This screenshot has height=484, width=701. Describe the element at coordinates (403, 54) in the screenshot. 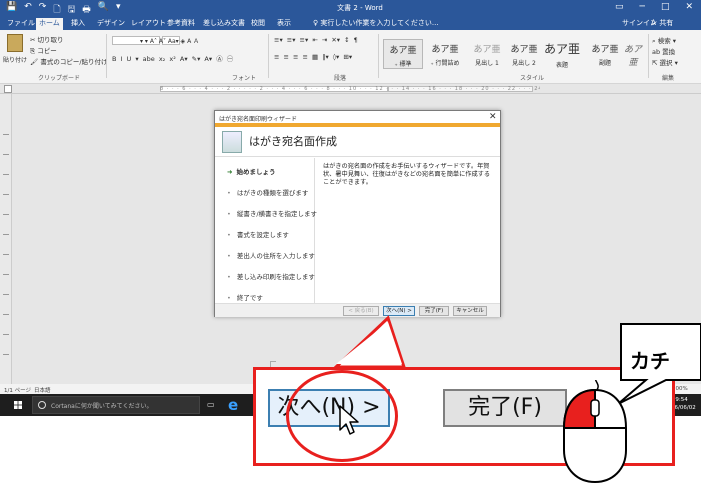

I see `style-normal: あア亜 ₊ 標準` at that location.